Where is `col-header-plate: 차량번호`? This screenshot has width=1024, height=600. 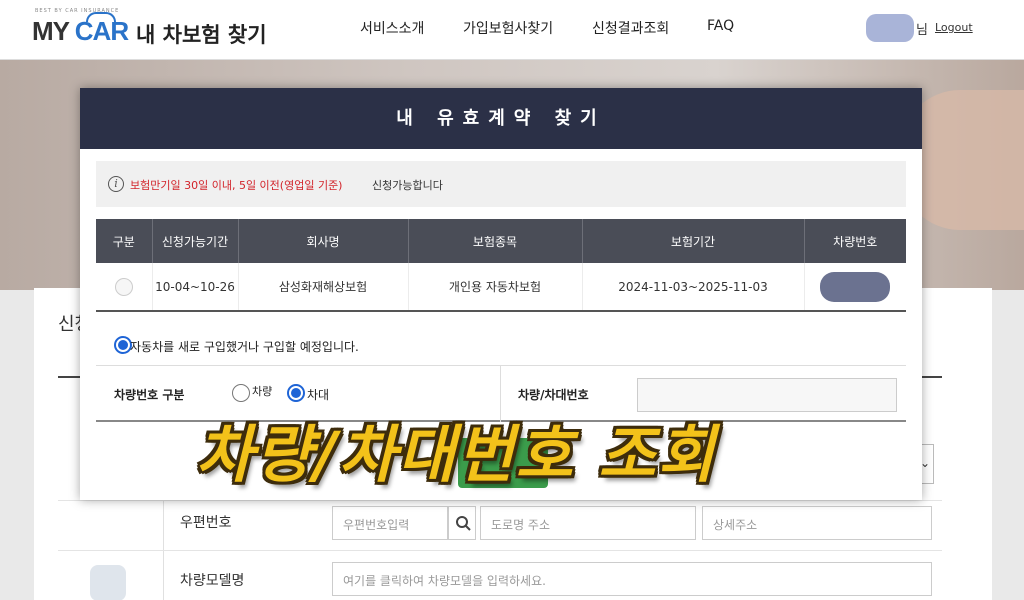 col-header-plate: 차량번호 is located at coordinates (855, 241).